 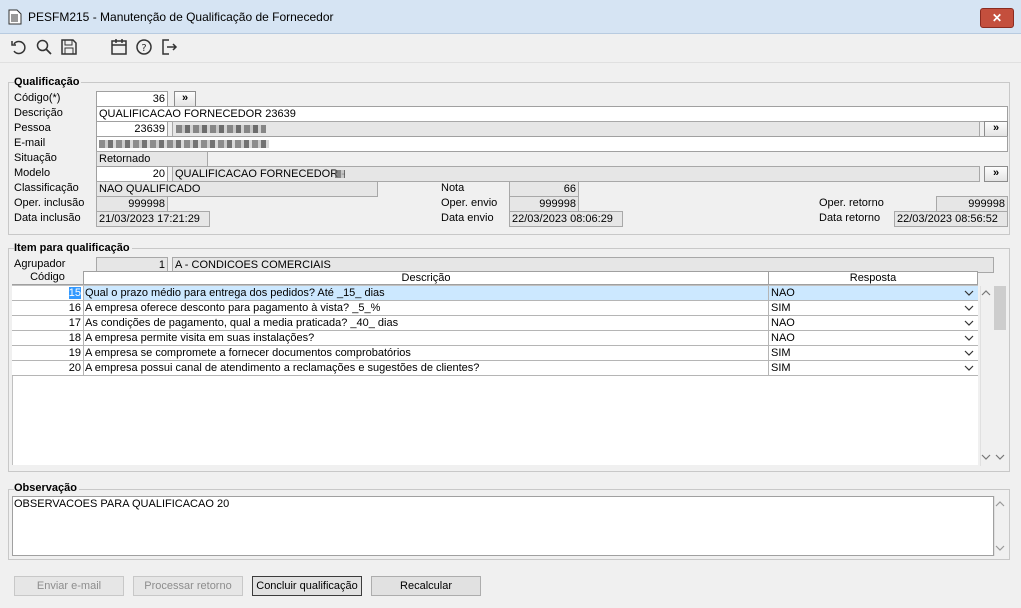 What do you see at coordinates (15, 17) in the screenshot?
I see `document-icon` at bounding box center [15, 17].